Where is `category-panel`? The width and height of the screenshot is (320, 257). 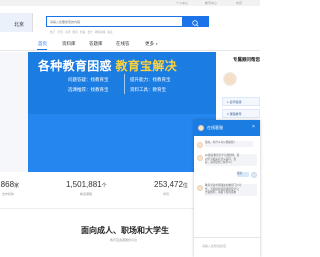 category-panel is located at coordinates (14, 112).